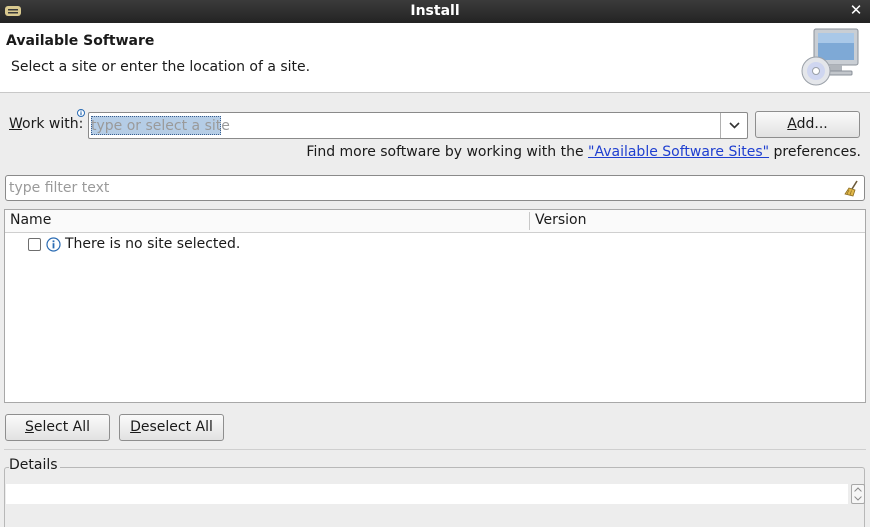 The height and width of the screenshot is (527, 870). Describe the element at coordinates (34, 465) in the screenshot. I see `details-label: Details` at that location.